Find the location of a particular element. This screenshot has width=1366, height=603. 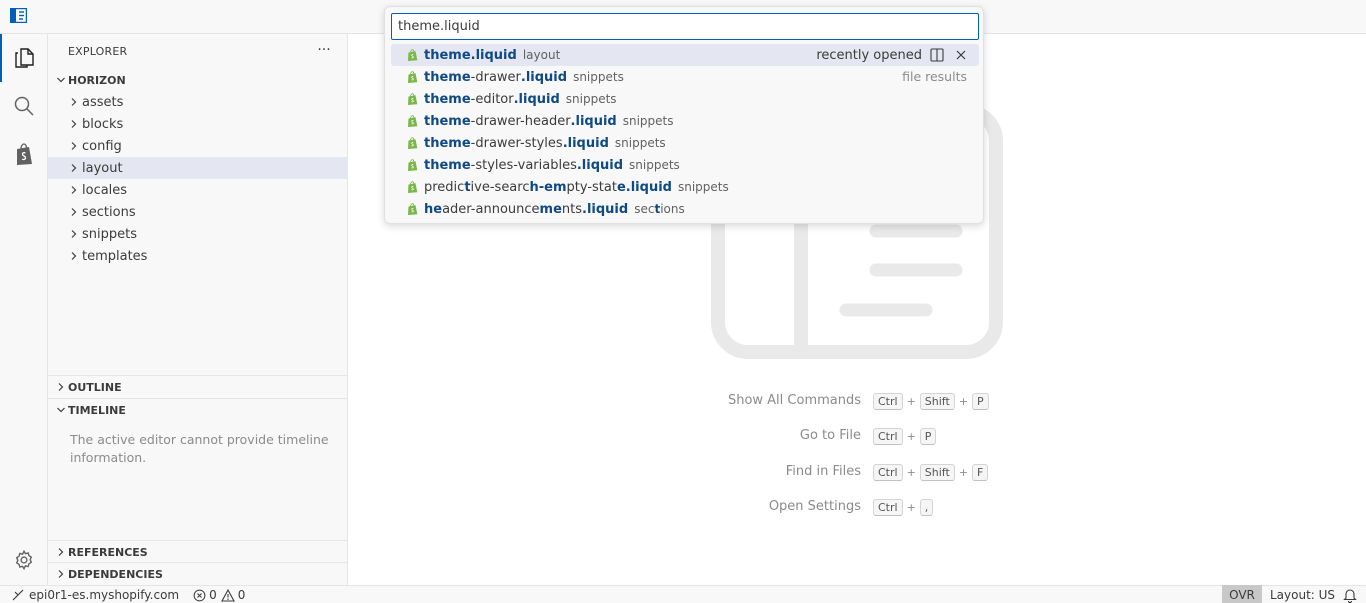

shortcut-label: Find in Files is located at coordinates (823, 472).